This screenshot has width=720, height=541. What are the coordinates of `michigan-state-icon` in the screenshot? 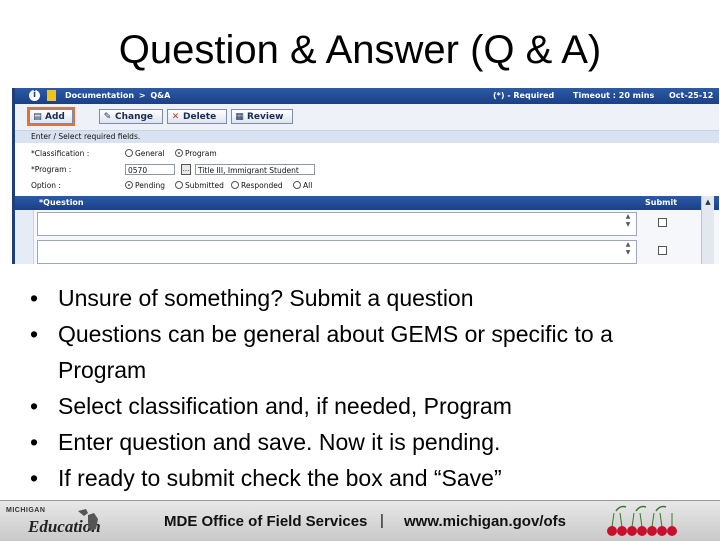 It's located at (88, 520).